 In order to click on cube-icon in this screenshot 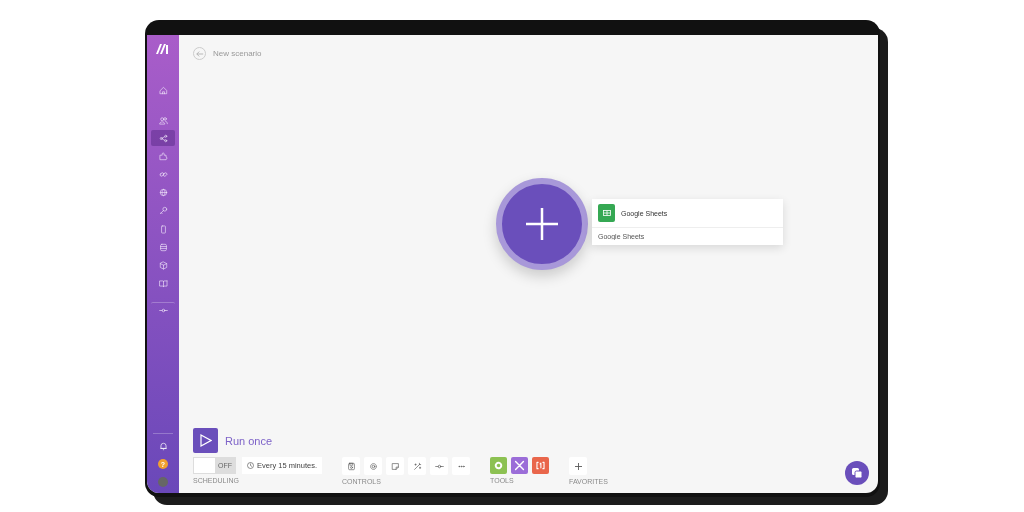, I will do `click(163, 265)`.